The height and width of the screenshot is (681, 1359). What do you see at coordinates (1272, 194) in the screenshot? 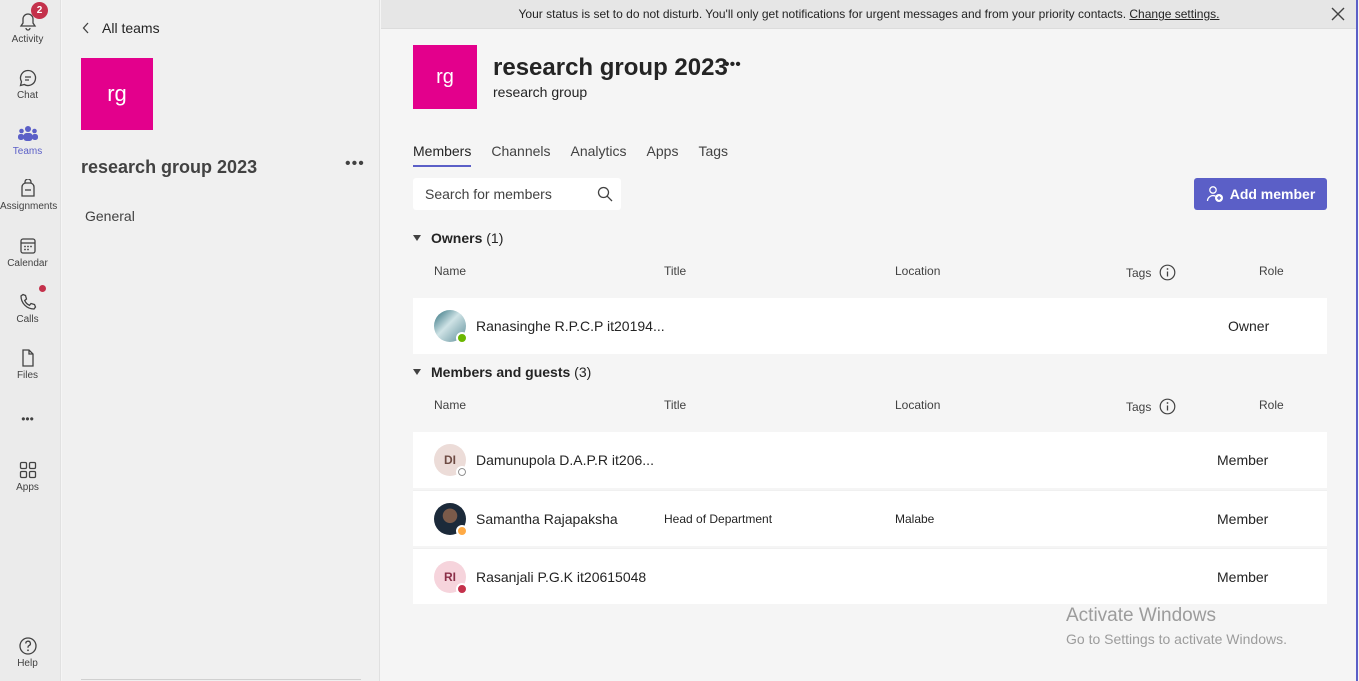
I see `add-member-label: Add member` at bounding box center [1272, 194].